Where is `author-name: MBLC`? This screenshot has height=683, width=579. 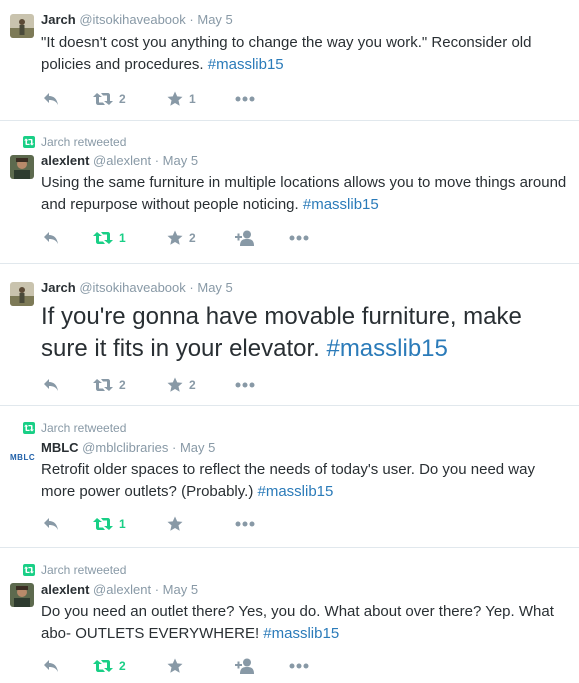
author-name: MBLC is located at coordinates (60, 447).